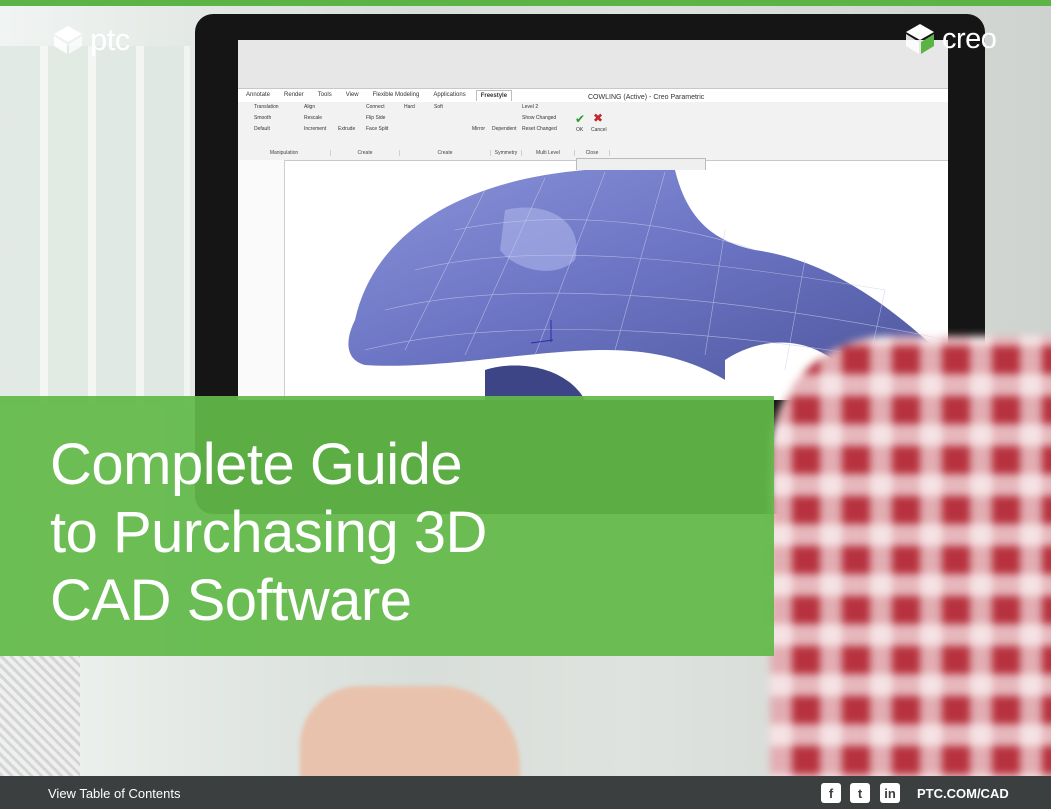  I want to click on screen-button: Flip Side, so click(375, 118).